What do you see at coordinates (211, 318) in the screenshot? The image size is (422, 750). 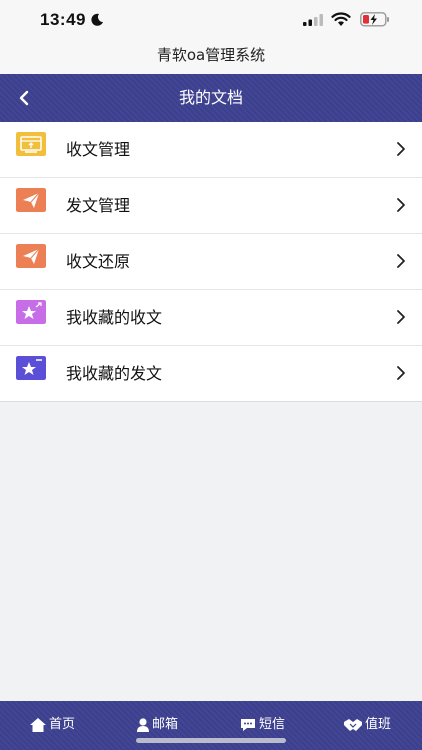 I see `menu-item-favorite-received: 我收藏的收文` at bounding box center [211, 318].